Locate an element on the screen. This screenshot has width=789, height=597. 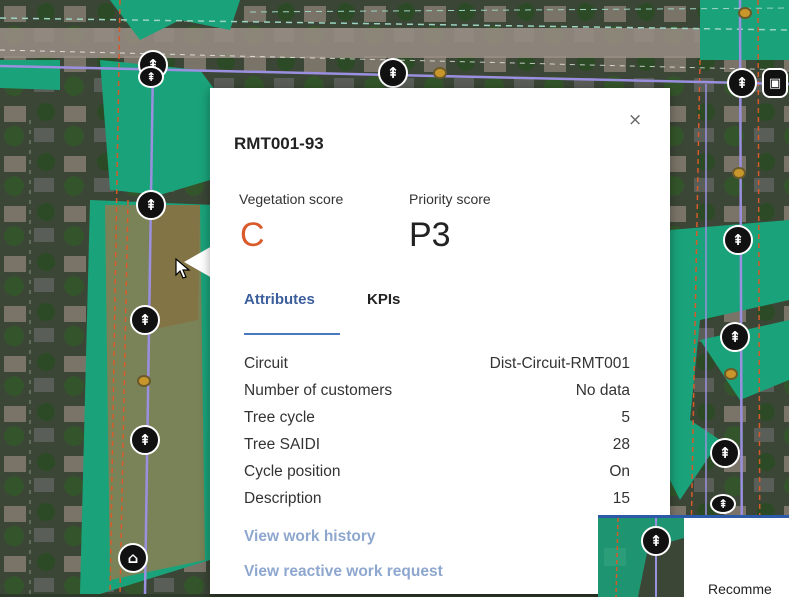
attribute-row: Circuit Dist-Circuit-RMT001 is located at coordinates (437, 367).